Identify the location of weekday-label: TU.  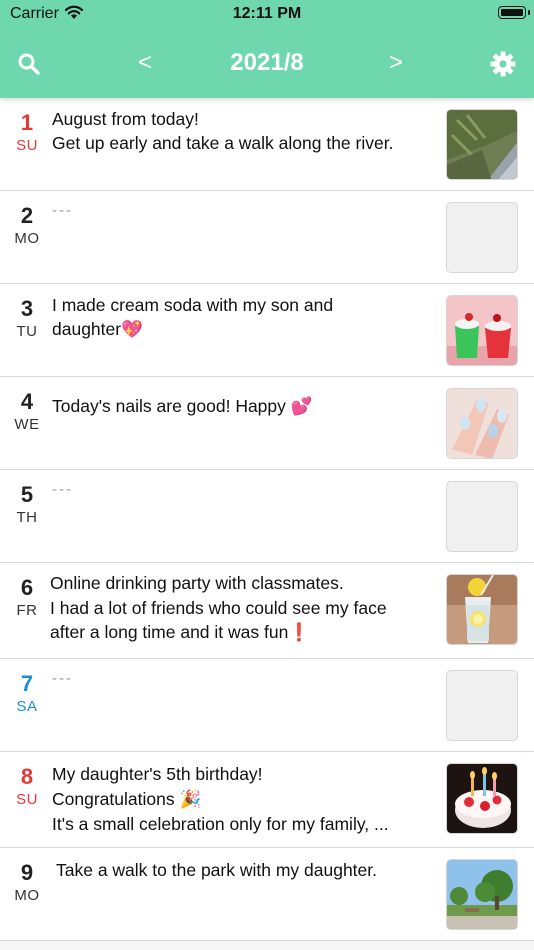
(27, 331).